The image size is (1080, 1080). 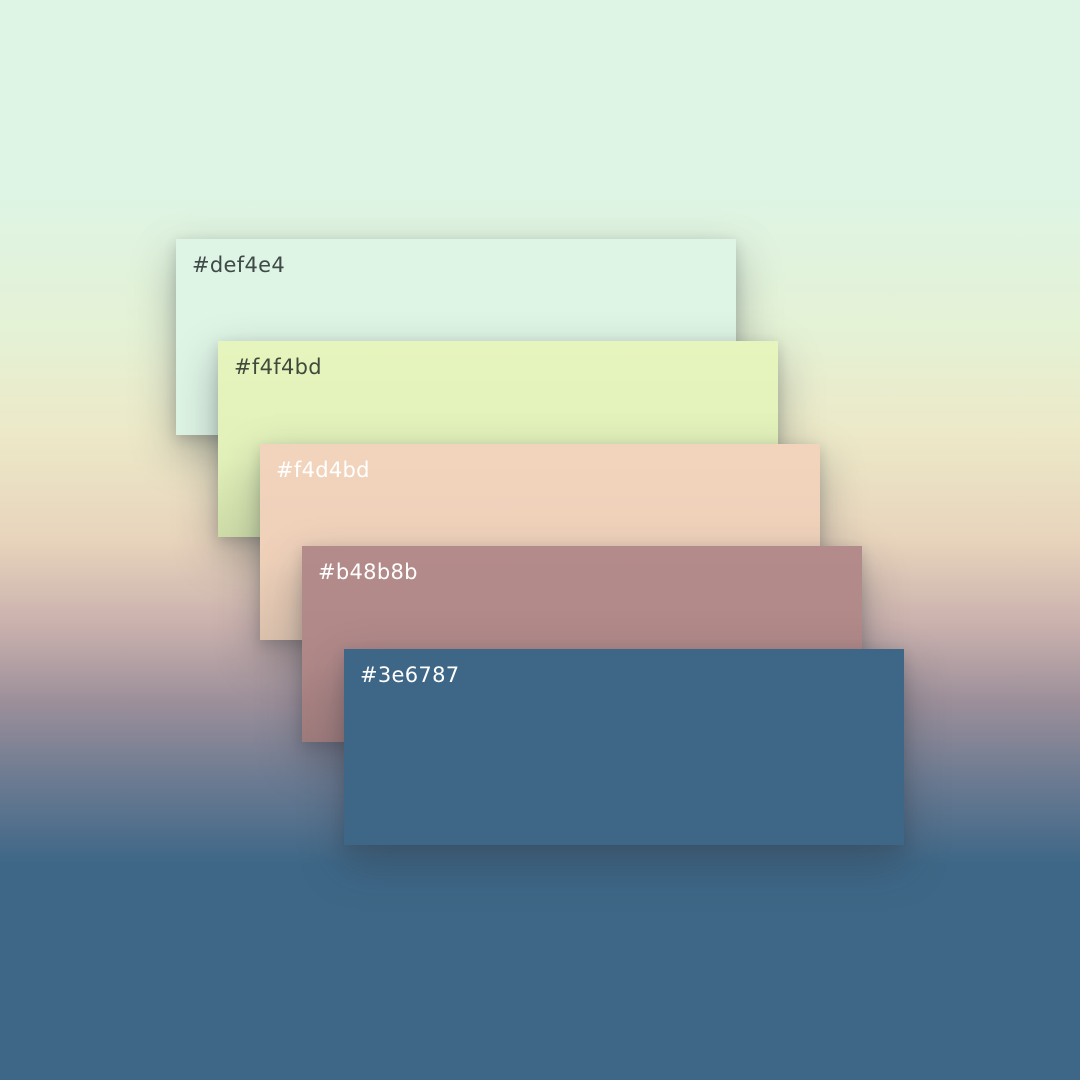 What do you see at coordinates (323, 470) in the screenshot?
I see `swatch-hex-label: #f4d4bd` at bounding box center [323, 470].